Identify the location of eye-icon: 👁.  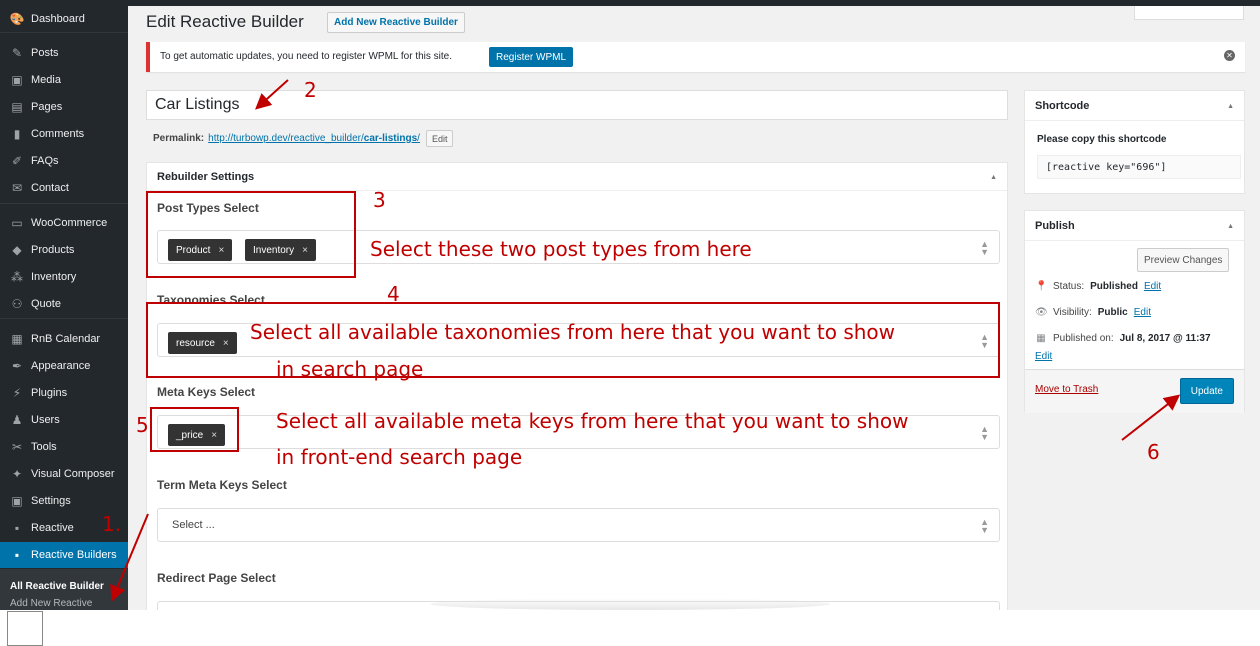
(1041, 312).